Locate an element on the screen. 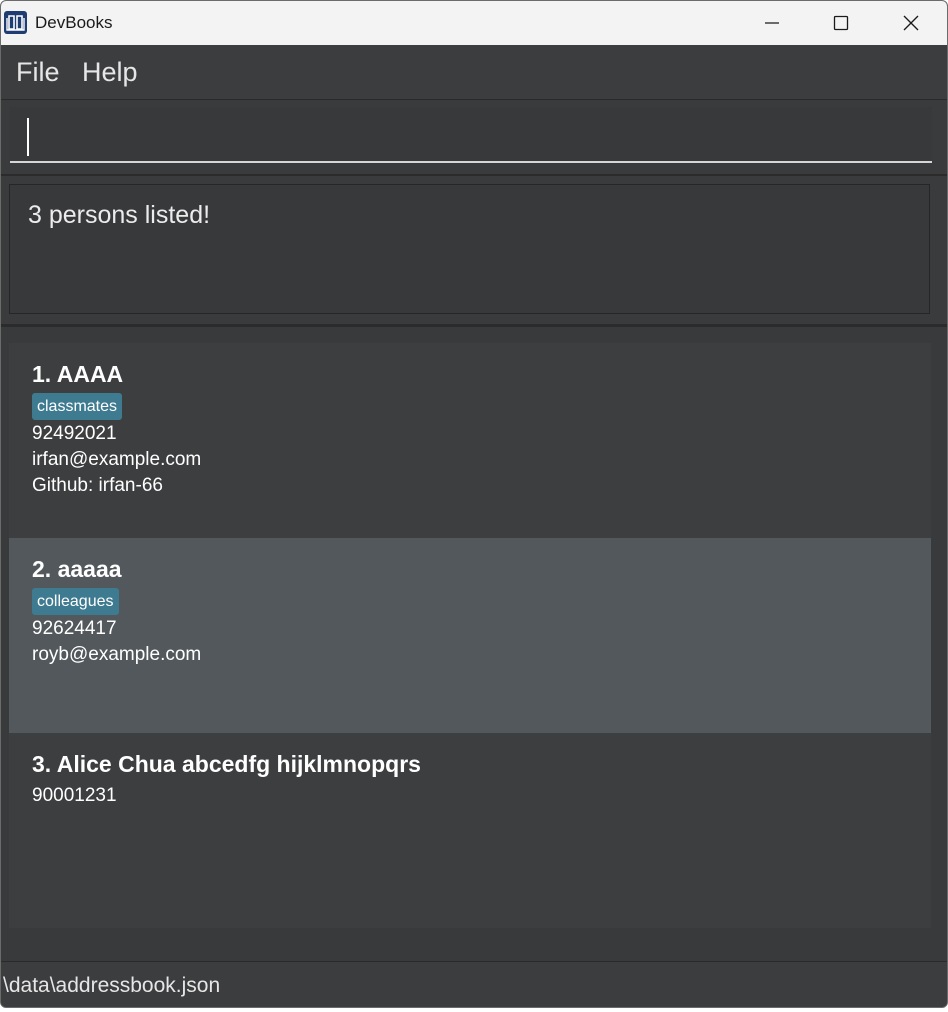 This screenshot has height=1012, width=948. maximize-icon is located at coordinates (841, 23).